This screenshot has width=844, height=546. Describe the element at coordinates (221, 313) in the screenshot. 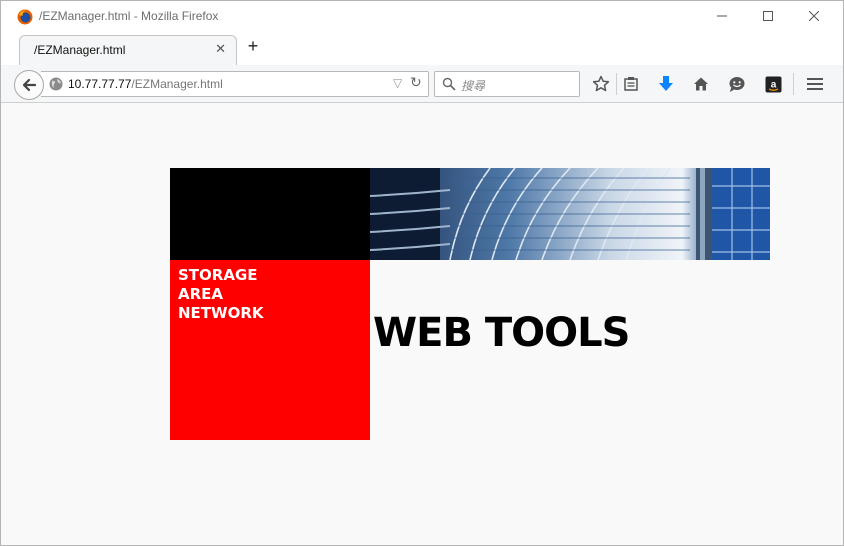

I see `san-line-network: NETWORK` at that location.